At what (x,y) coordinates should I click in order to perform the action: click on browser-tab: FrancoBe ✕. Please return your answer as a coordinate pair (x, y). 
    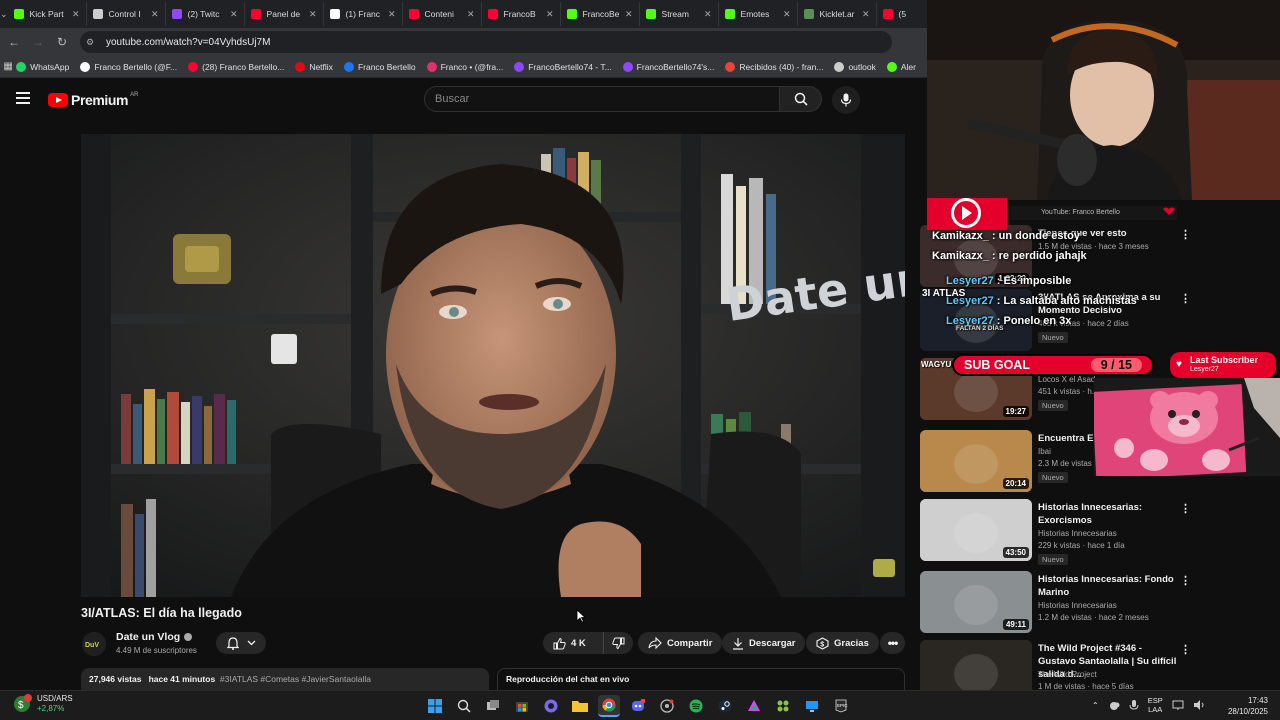
    Looking at the image, I should click on (600, 14).